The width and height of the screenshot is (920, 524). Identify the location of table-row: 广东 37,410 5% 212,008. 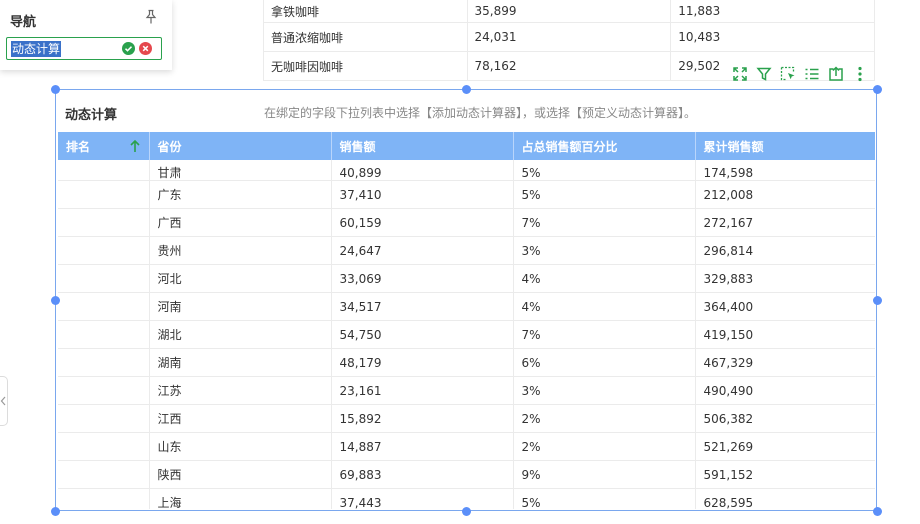
(466, 194).